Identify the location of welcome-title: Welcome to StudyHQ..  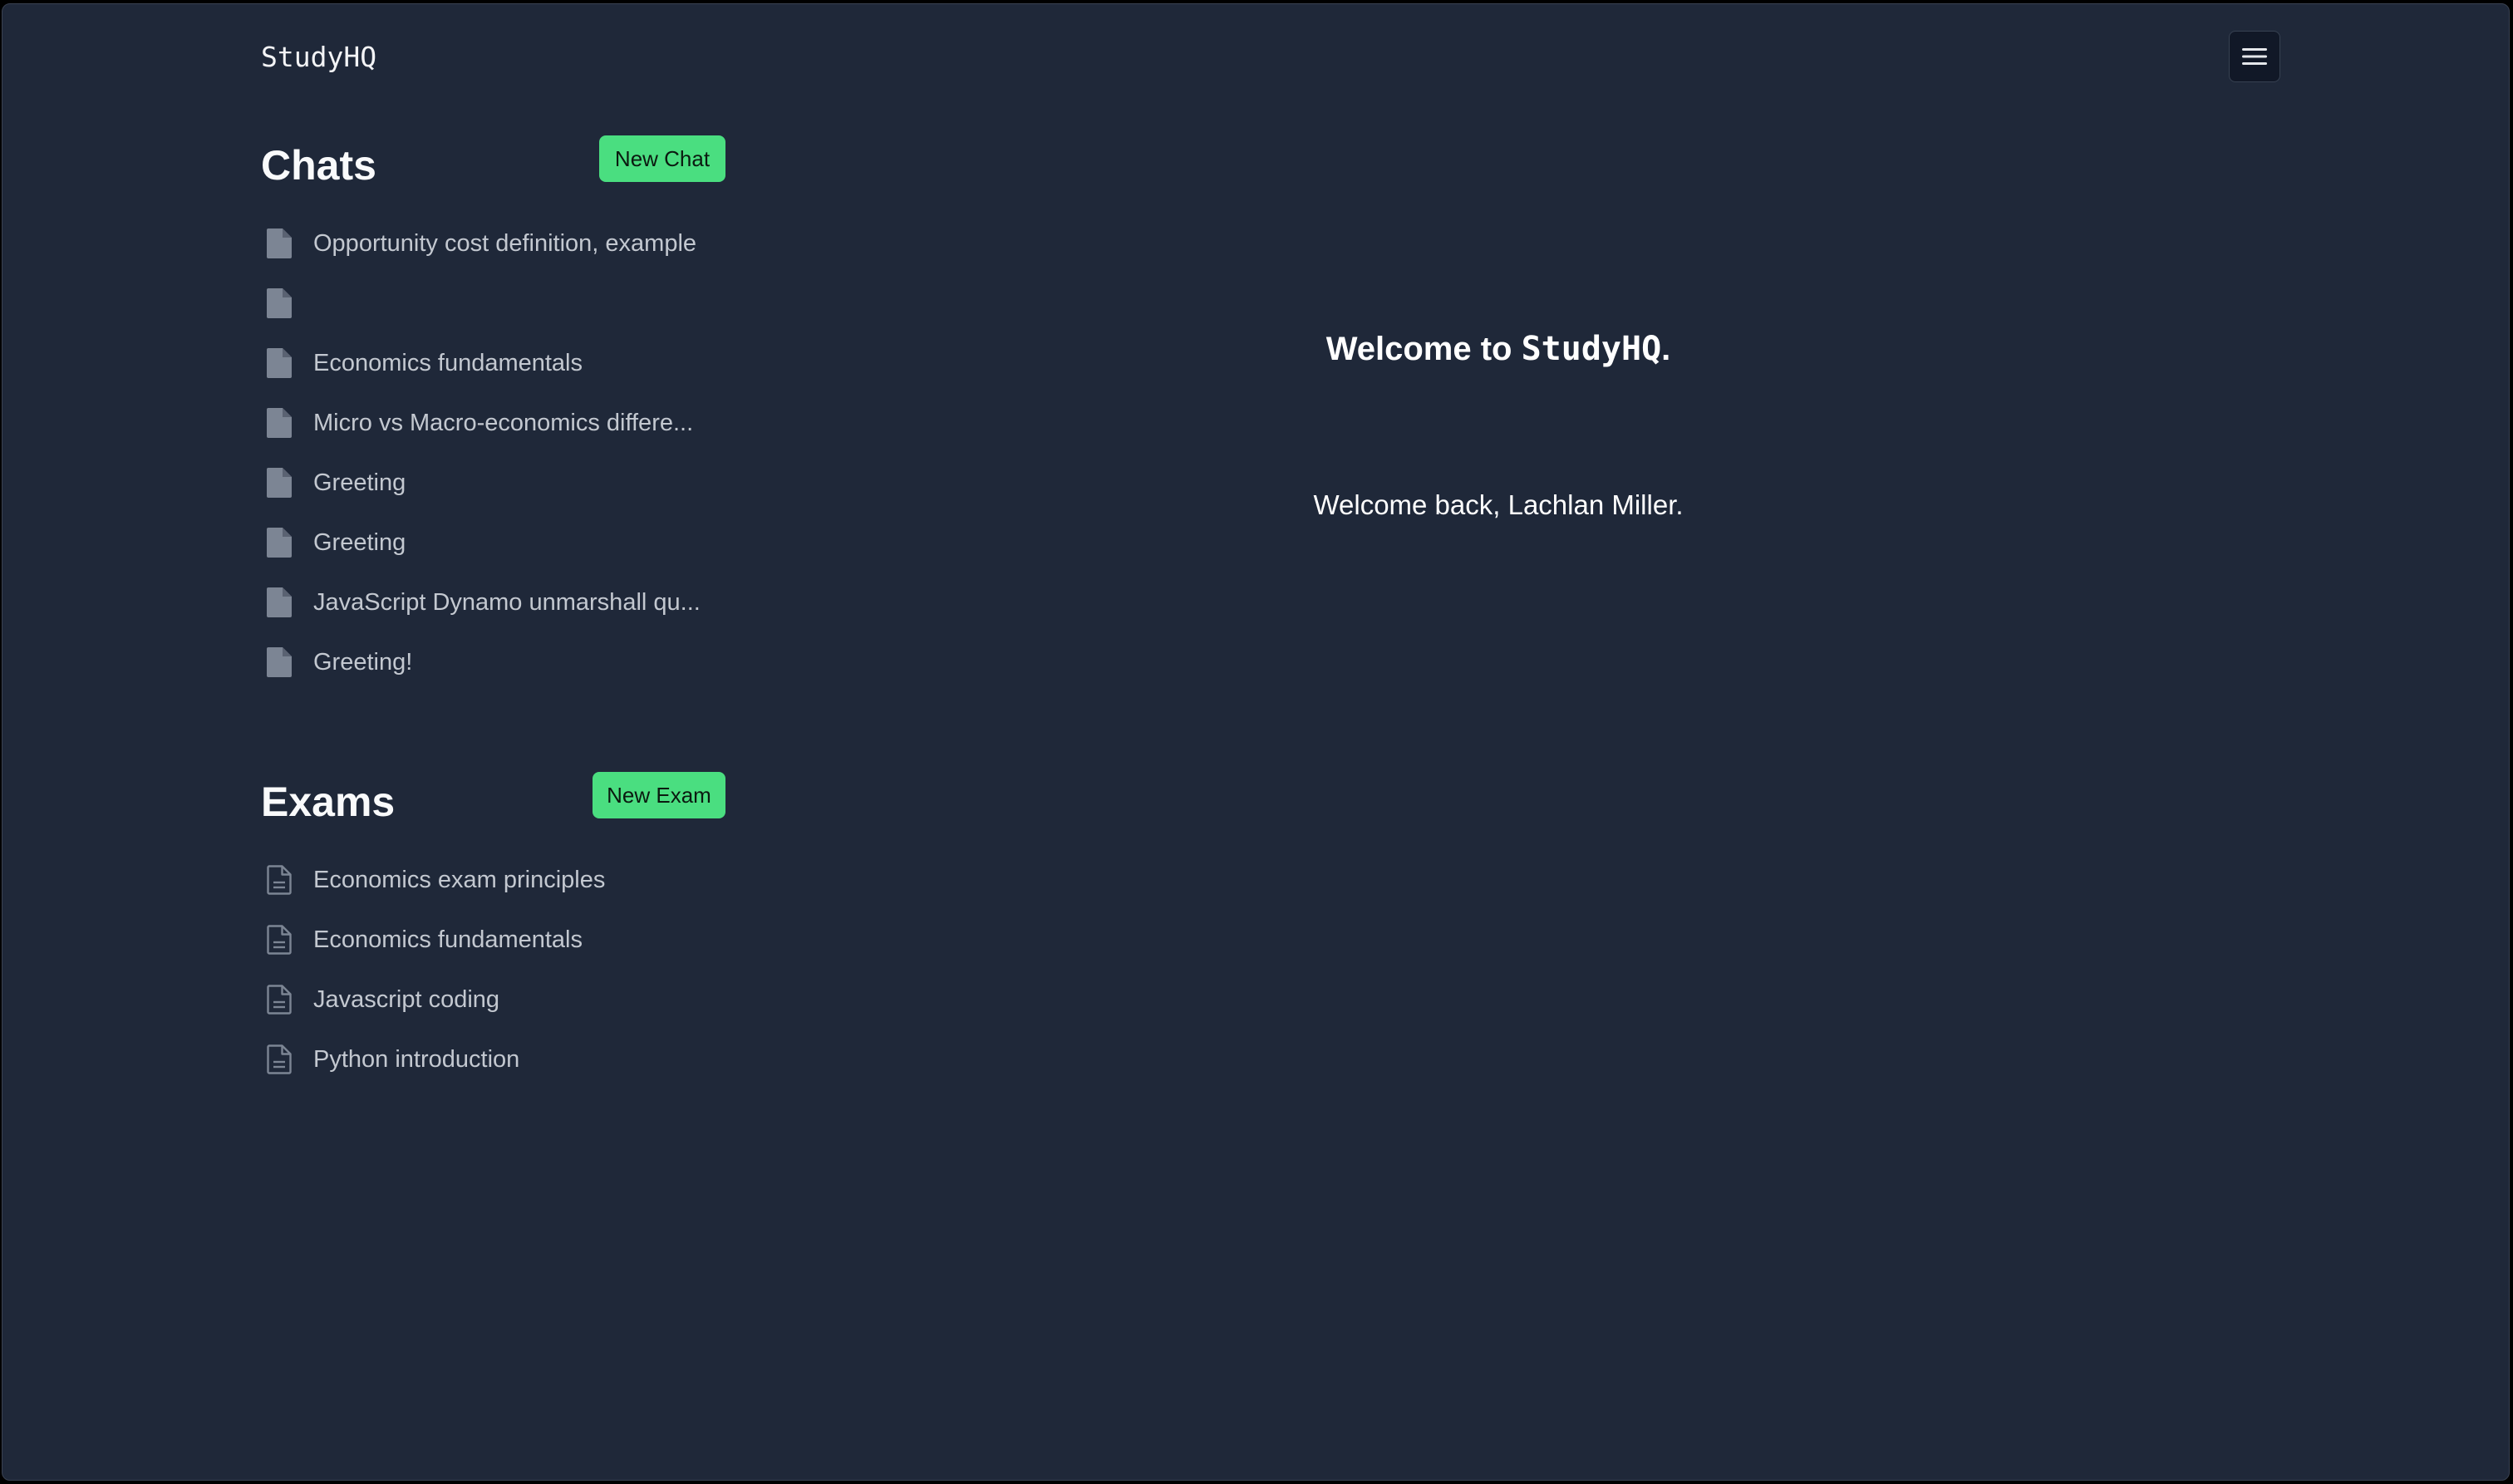
(1498, 349).